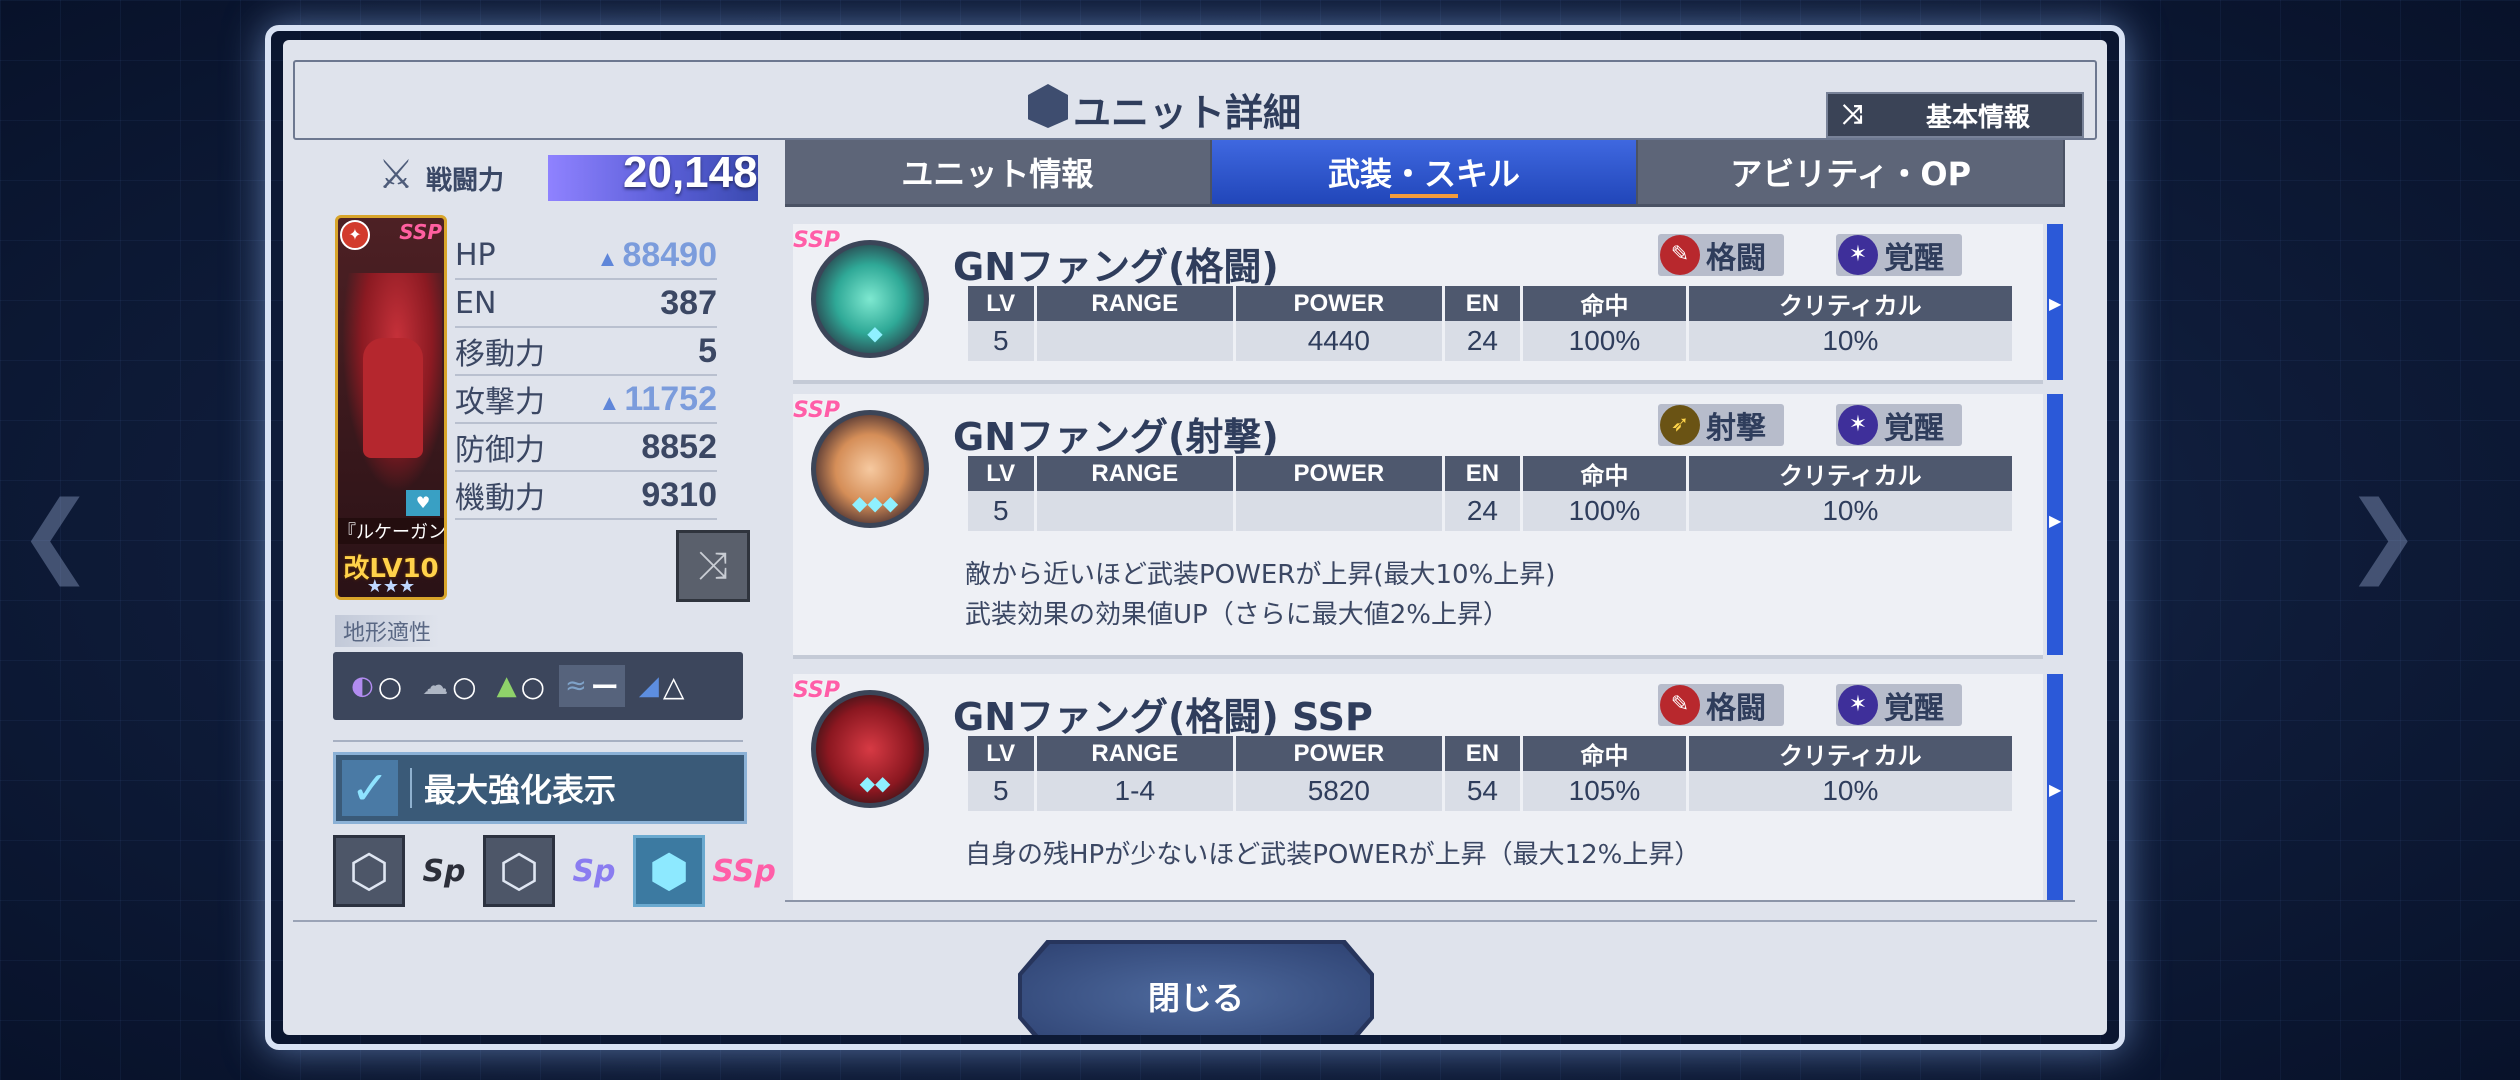 The height and width of the screenshot is (1080, 2520). I want to click on terrain-space: ◐ ○, so click(377, 686).